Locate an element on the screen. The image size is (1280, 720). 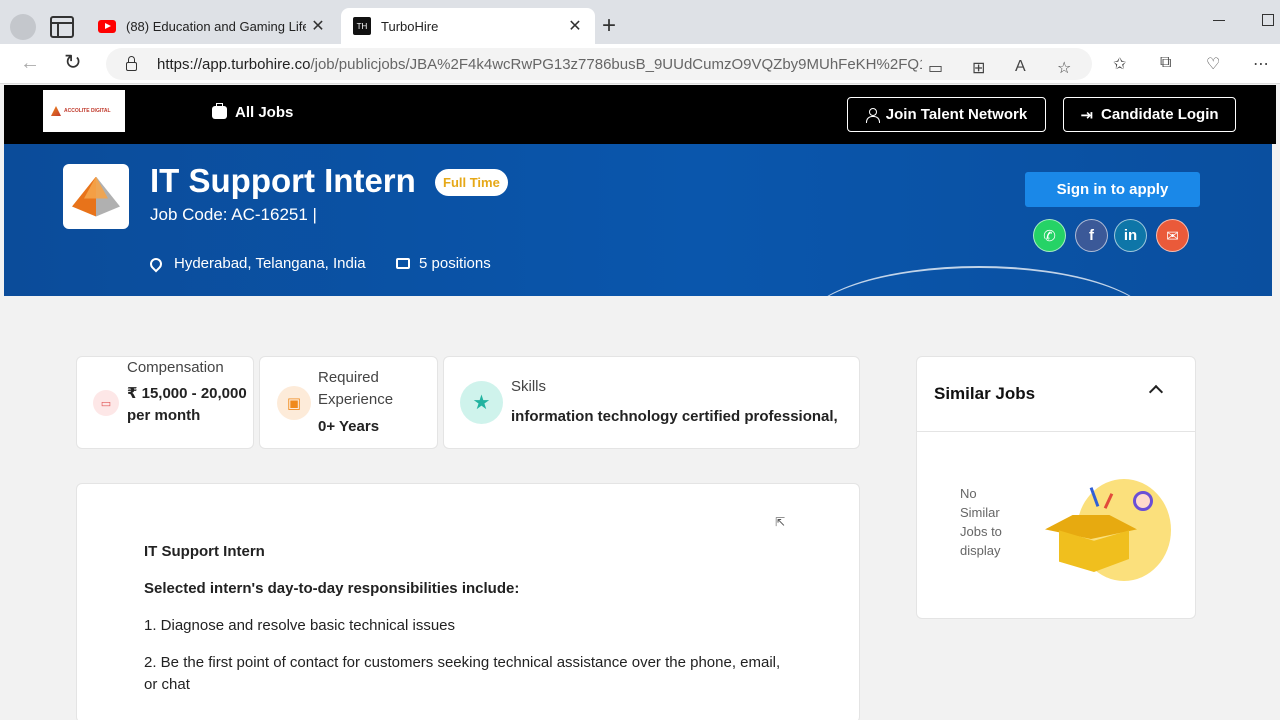
job-location: Hyderabad, Telangana, India is located at coordinates (256, 263).